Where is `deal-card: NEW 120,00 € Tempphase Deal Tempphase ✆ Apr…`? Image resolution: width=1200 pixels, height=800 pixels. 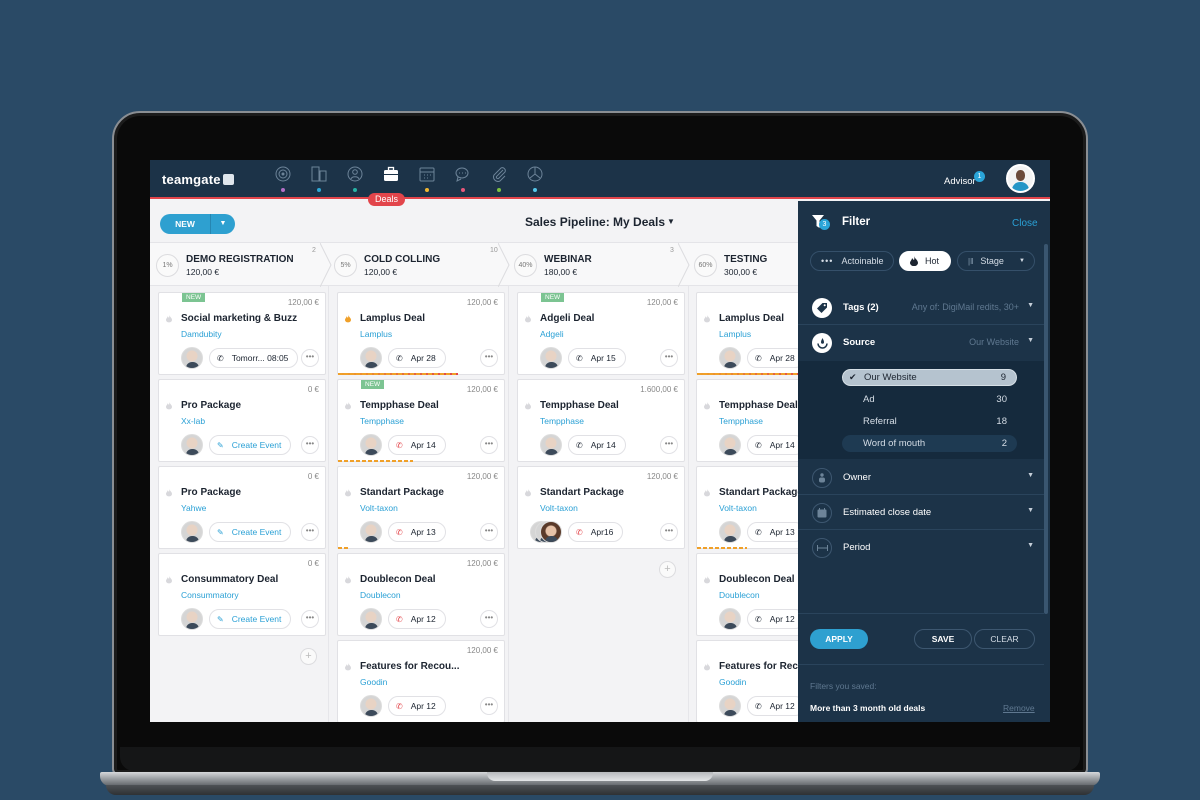
deal-card: NEW 120,00 € Tempphase Deal Tempphase ✆ Apr… is located at coordinates (421, 420).